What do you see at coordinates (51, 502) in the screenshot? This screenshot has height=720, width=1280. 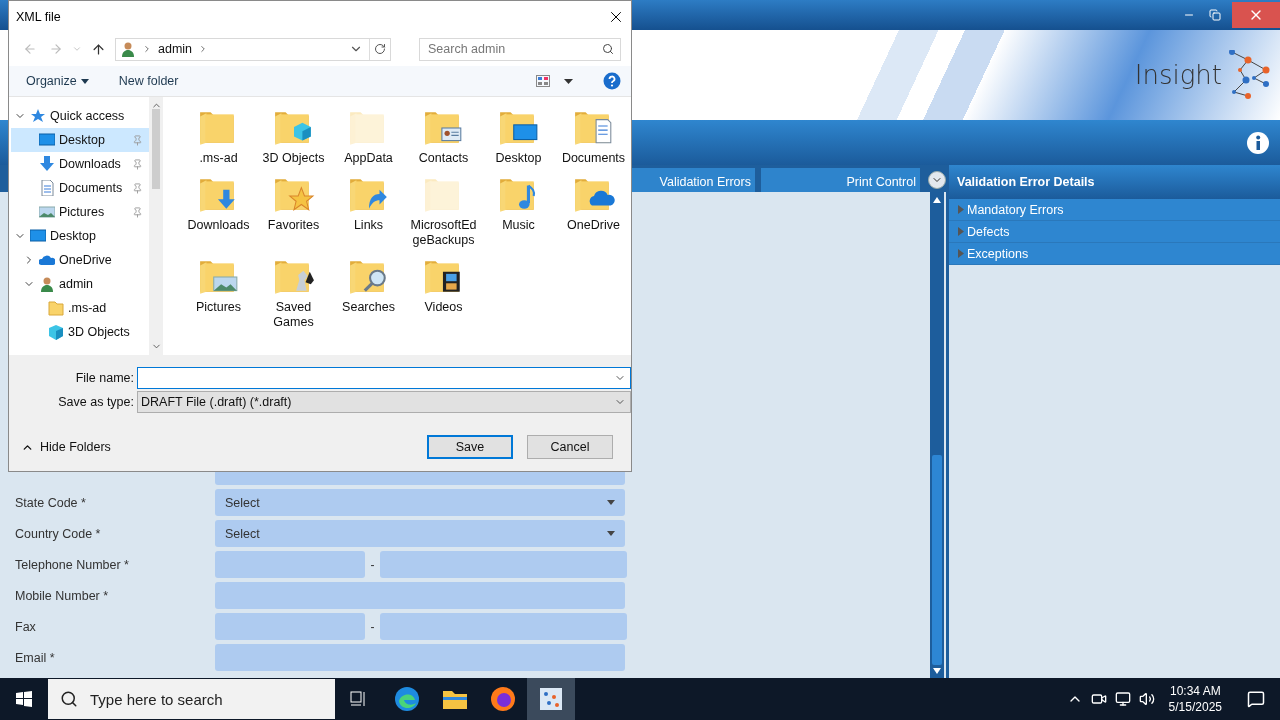 I see `field-label: State Code *` at bounding box center [51, 502].